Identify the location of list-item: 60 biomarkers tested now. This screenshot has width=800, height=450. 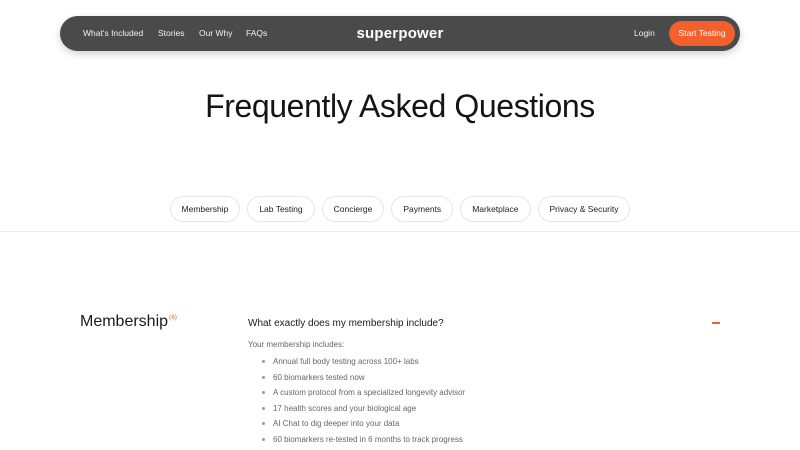
(363, 380).